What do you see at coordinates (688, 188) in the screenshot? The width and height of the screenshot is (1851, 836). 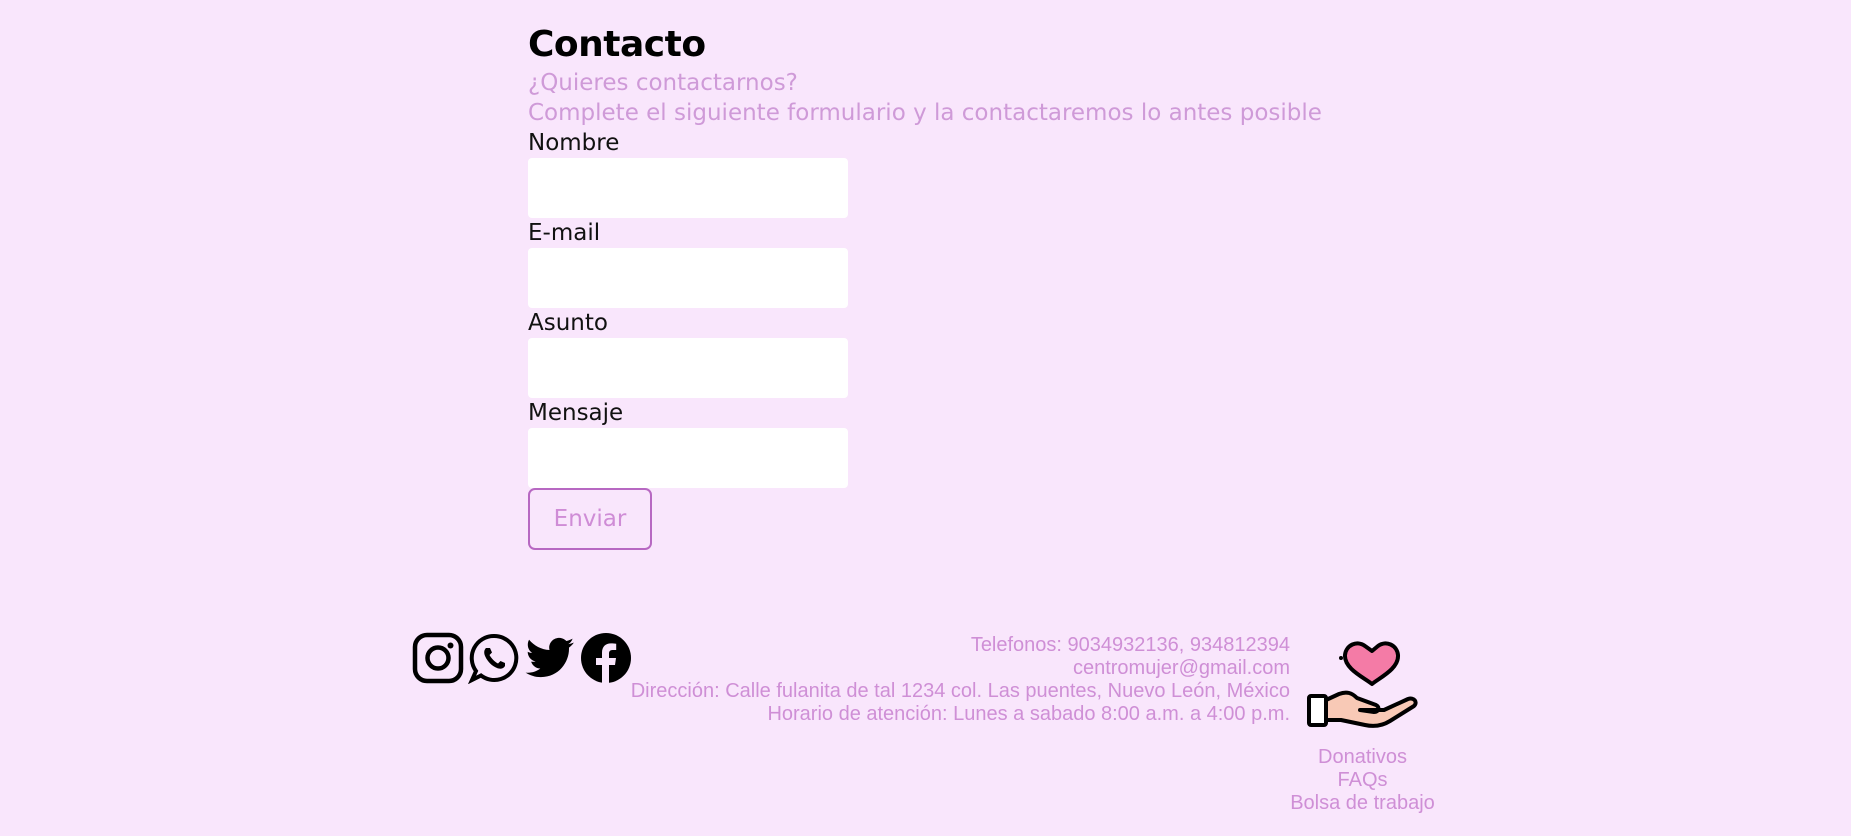 I see `name-input` at bounding box center [688, 188].